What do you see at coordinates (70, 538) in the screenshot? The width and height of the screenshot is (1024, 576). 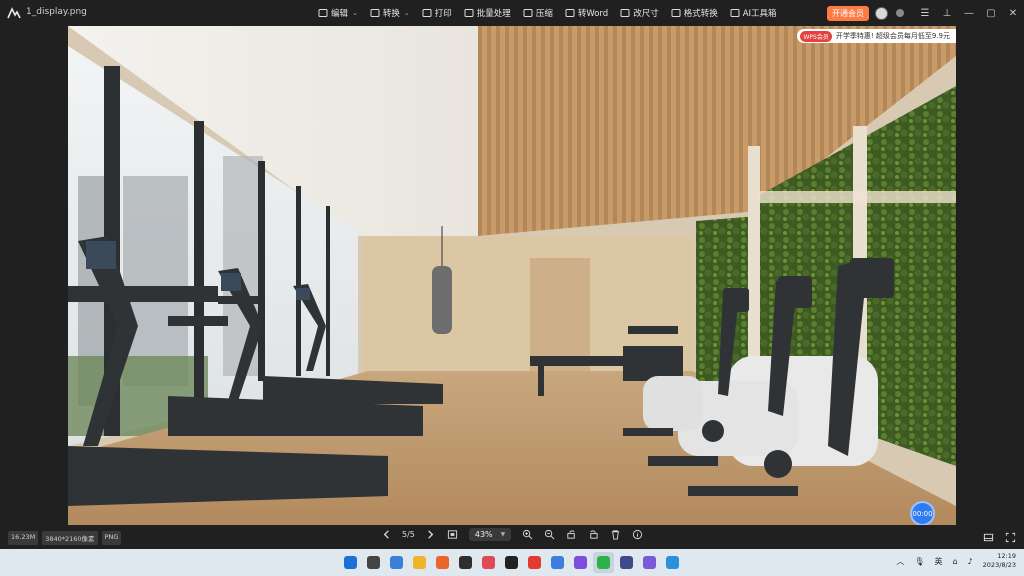 I see `resolution-badge: 3840*2160像素` at bounding box center [70, 538].